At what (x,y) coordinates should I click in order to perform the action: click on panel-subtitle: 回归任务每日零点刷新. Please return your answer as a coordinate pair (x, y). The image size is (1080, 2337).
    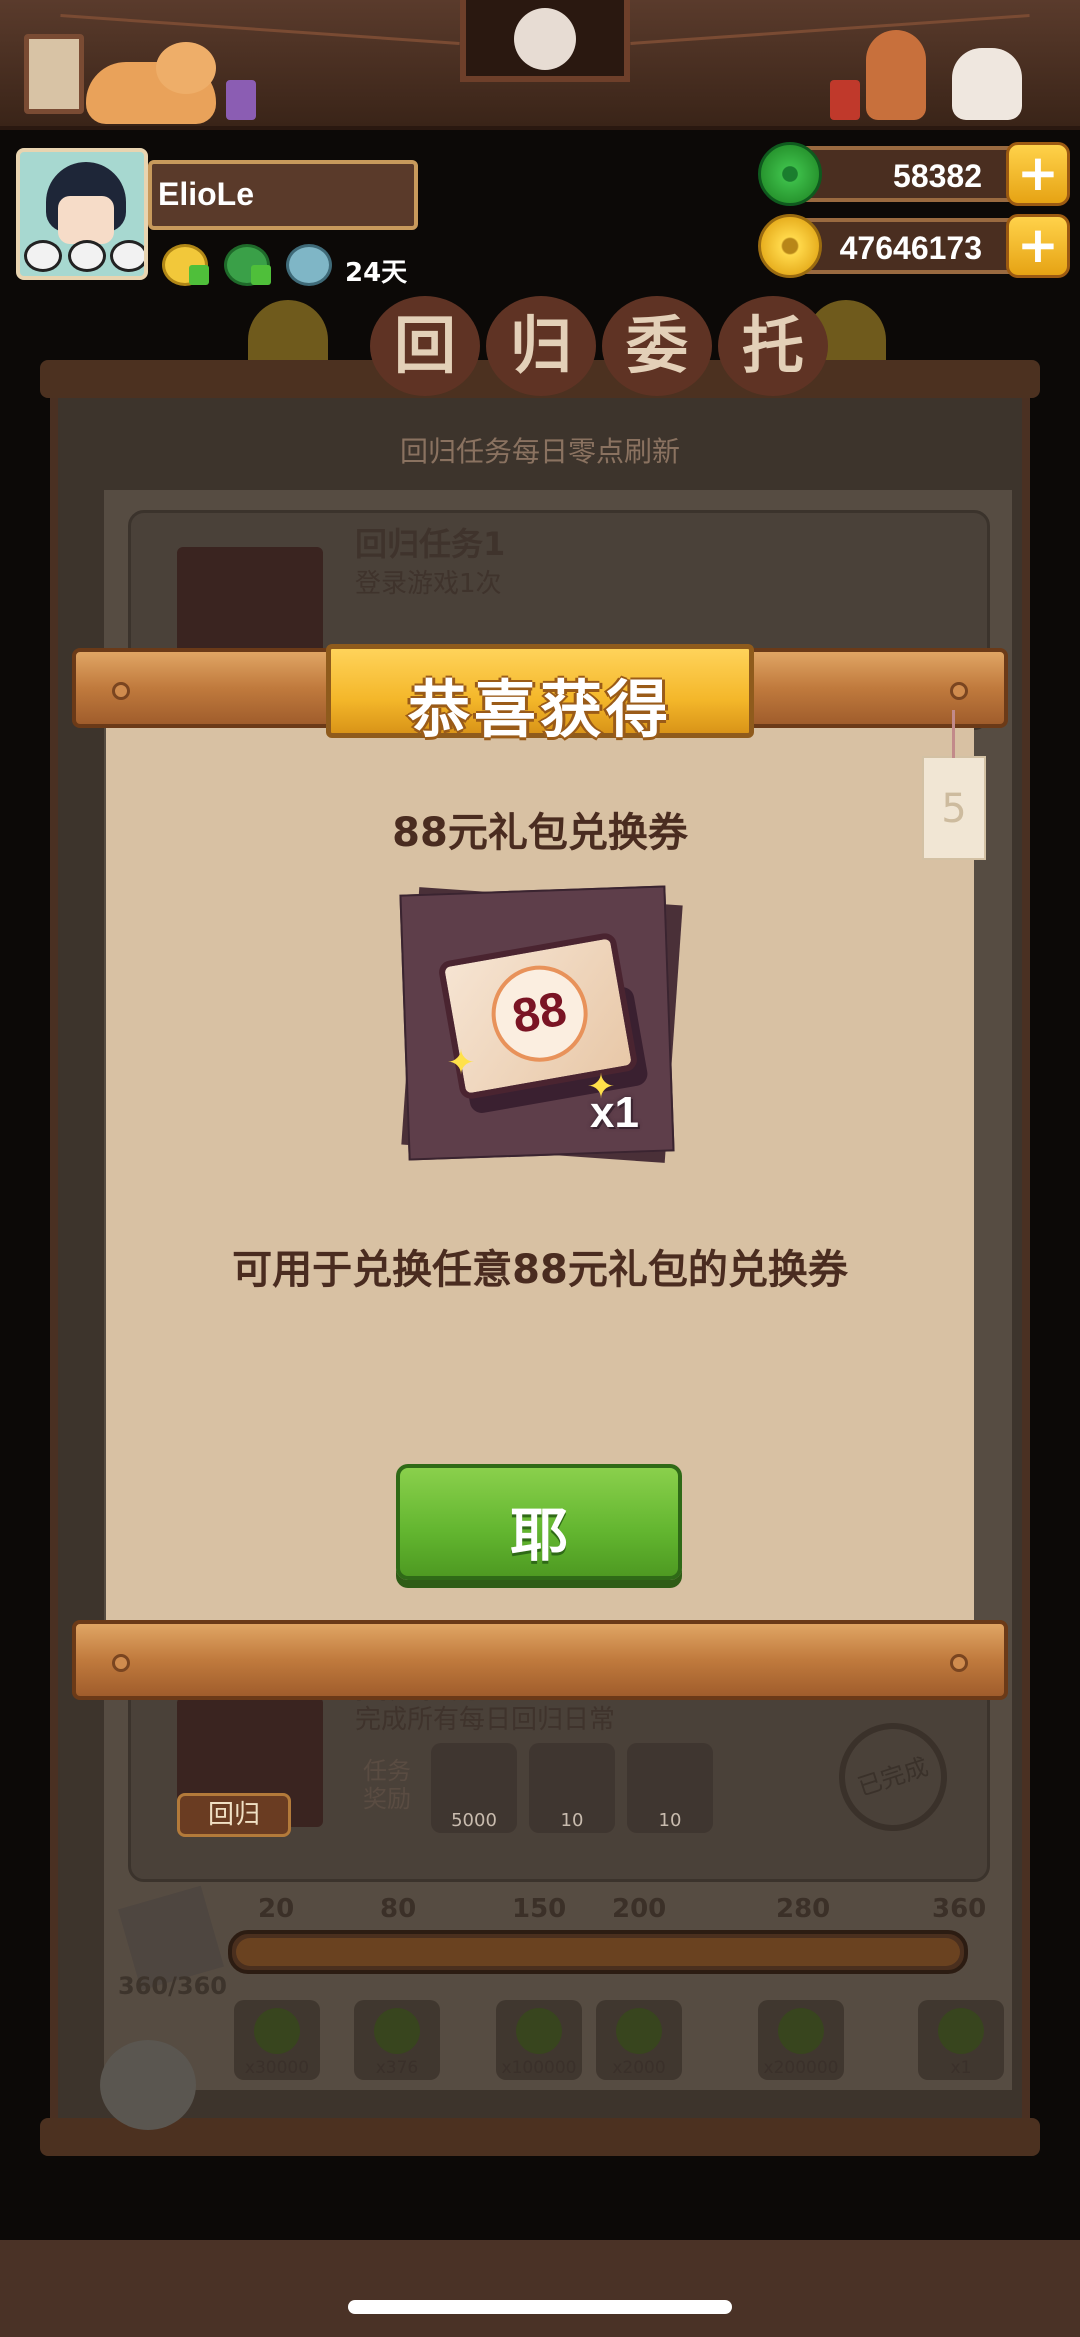
    Looking at the image, I should click on (539, 451).